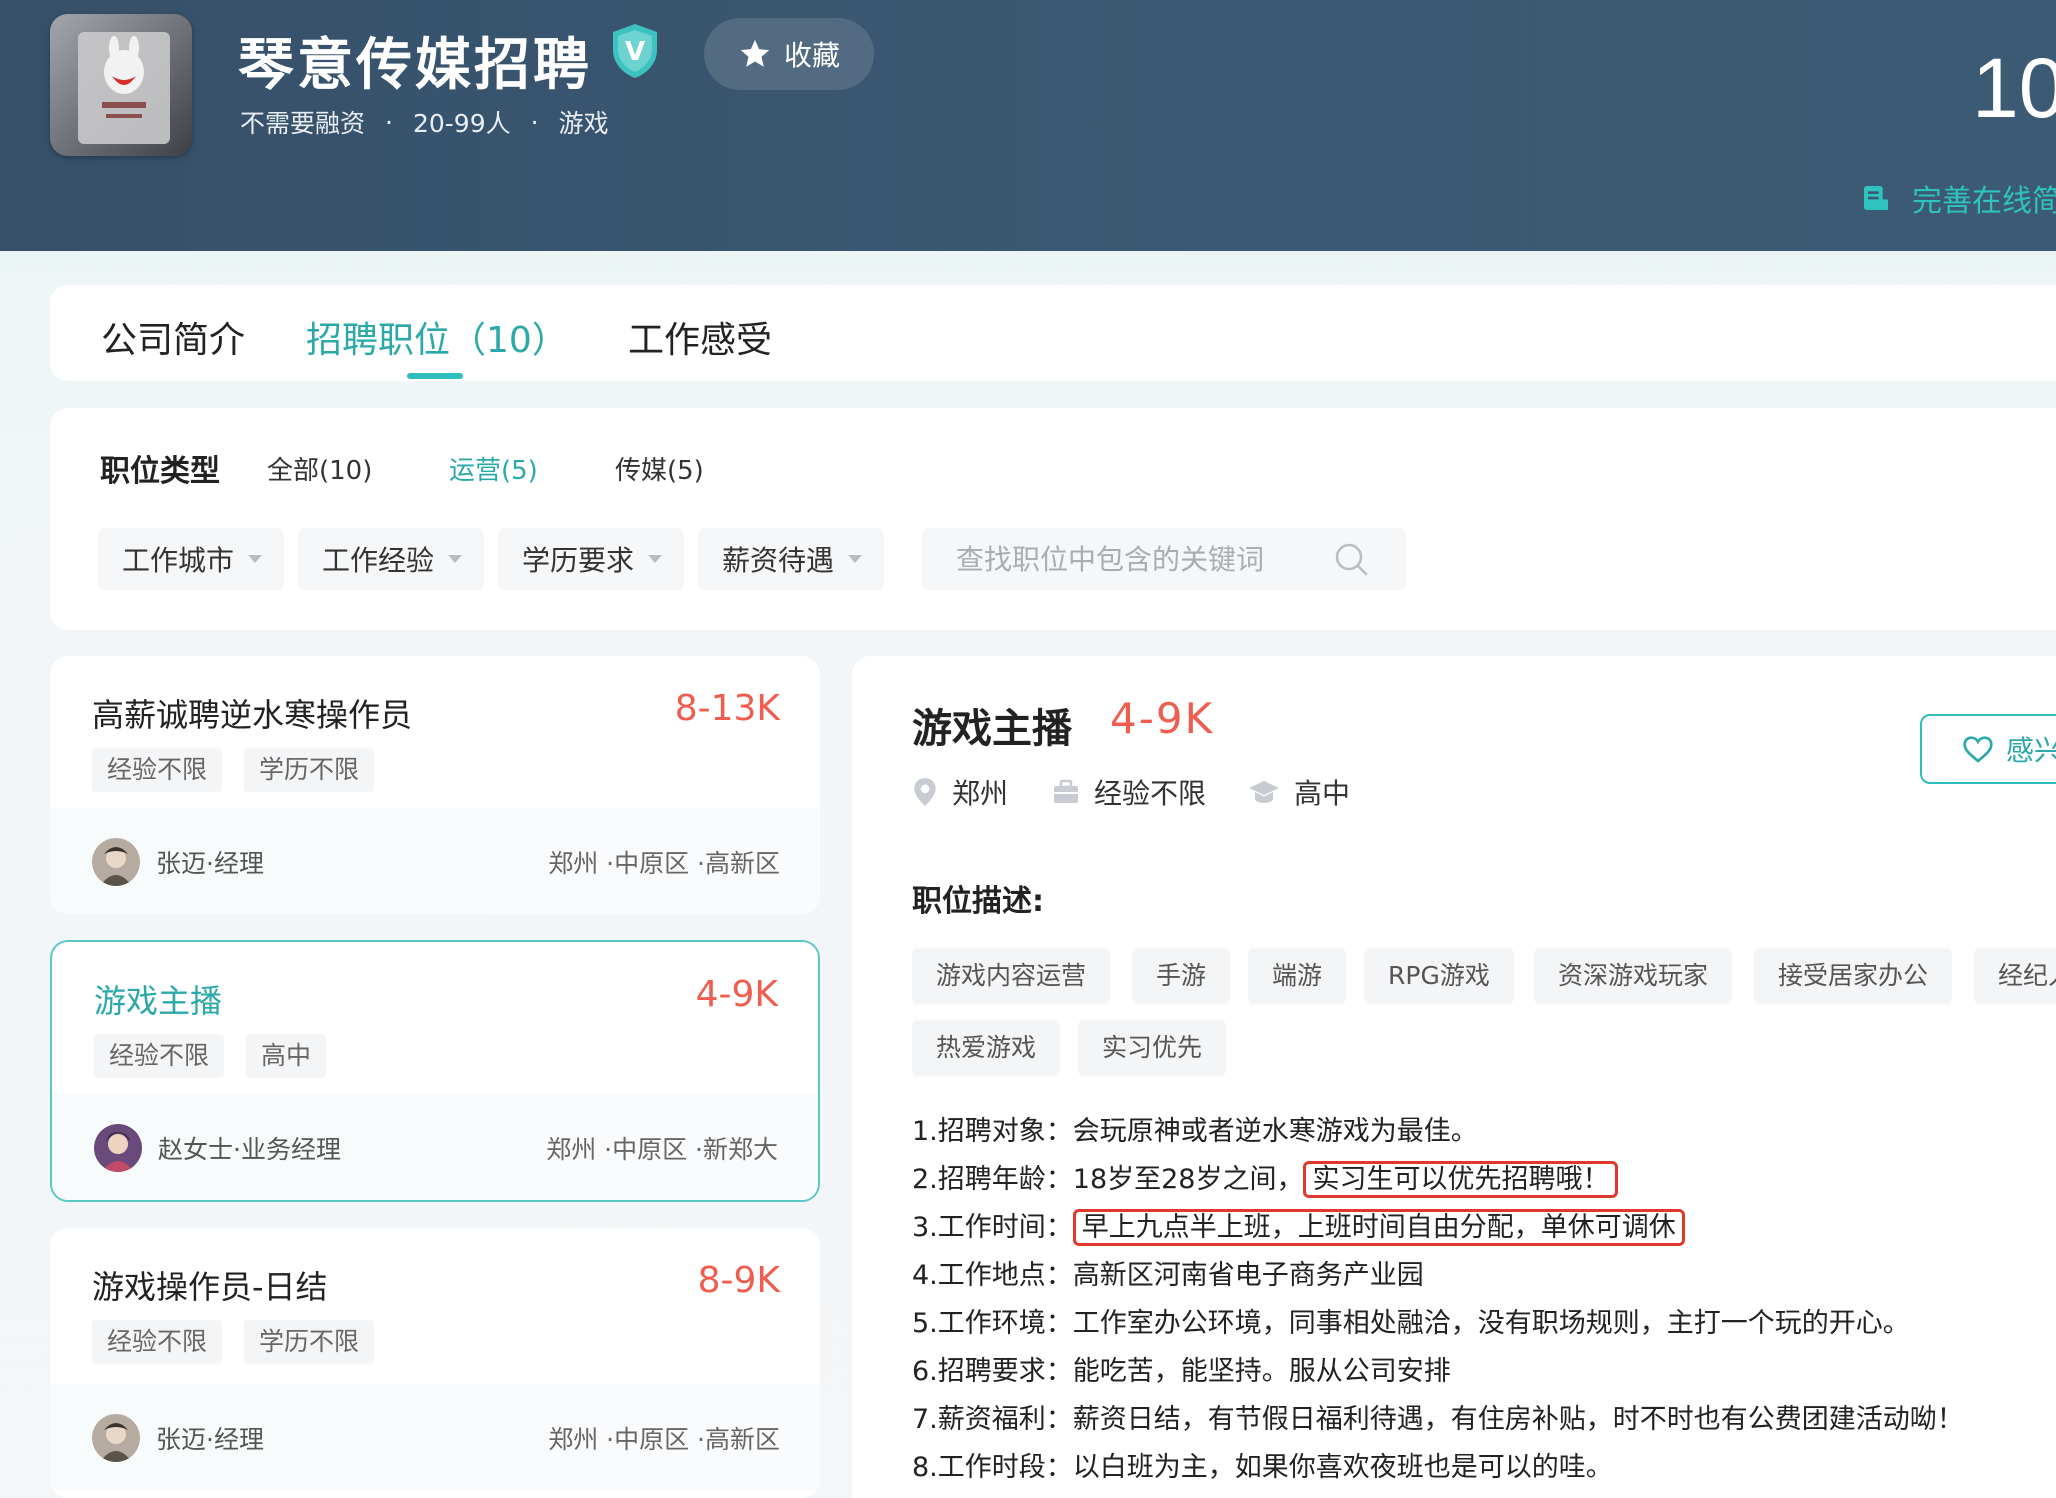 The width and height of the screenshot is (2056, 1498). Describe the element at coordinates (1162, 718) in the screenshot. I see `detail-job-salary: 4-9K` at that location.